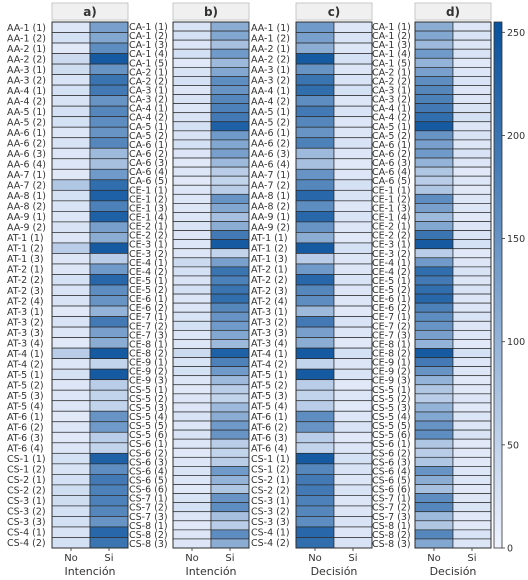 The height and width of the screenshot is (580, 528). What do you see at coordinates (26, 543) in the screenshot?
I see `row-label: CS-4 (2)` at bounding box center [26, 543].